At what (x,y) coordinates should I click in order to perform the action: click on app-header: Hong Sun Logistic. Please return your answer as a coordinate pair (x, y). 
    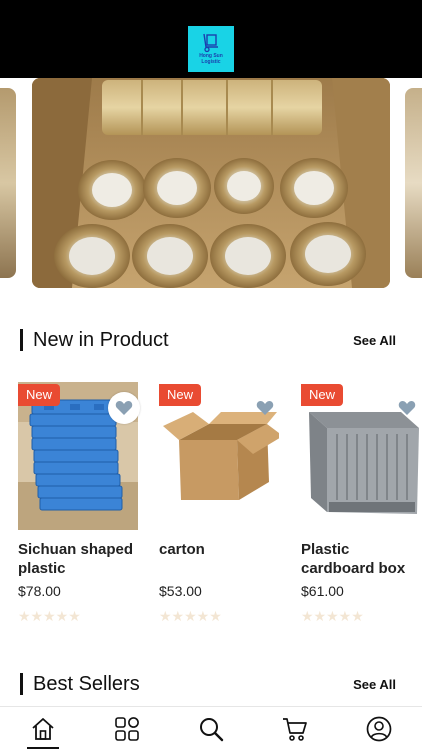
    Looking at the image, I should click on (211, 39).